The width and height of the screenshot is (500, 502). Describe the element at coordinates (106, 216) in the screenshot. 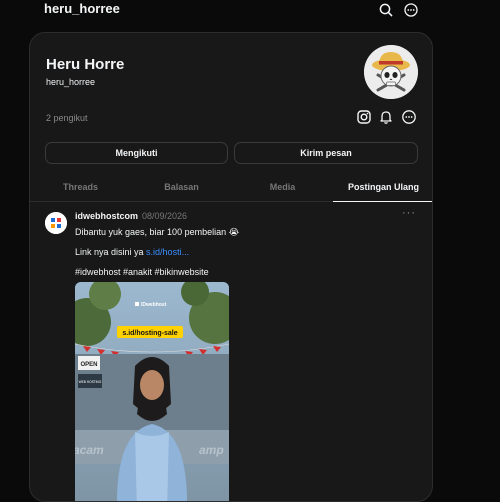

I see `post-author-name: idwebhostcom` at that location.